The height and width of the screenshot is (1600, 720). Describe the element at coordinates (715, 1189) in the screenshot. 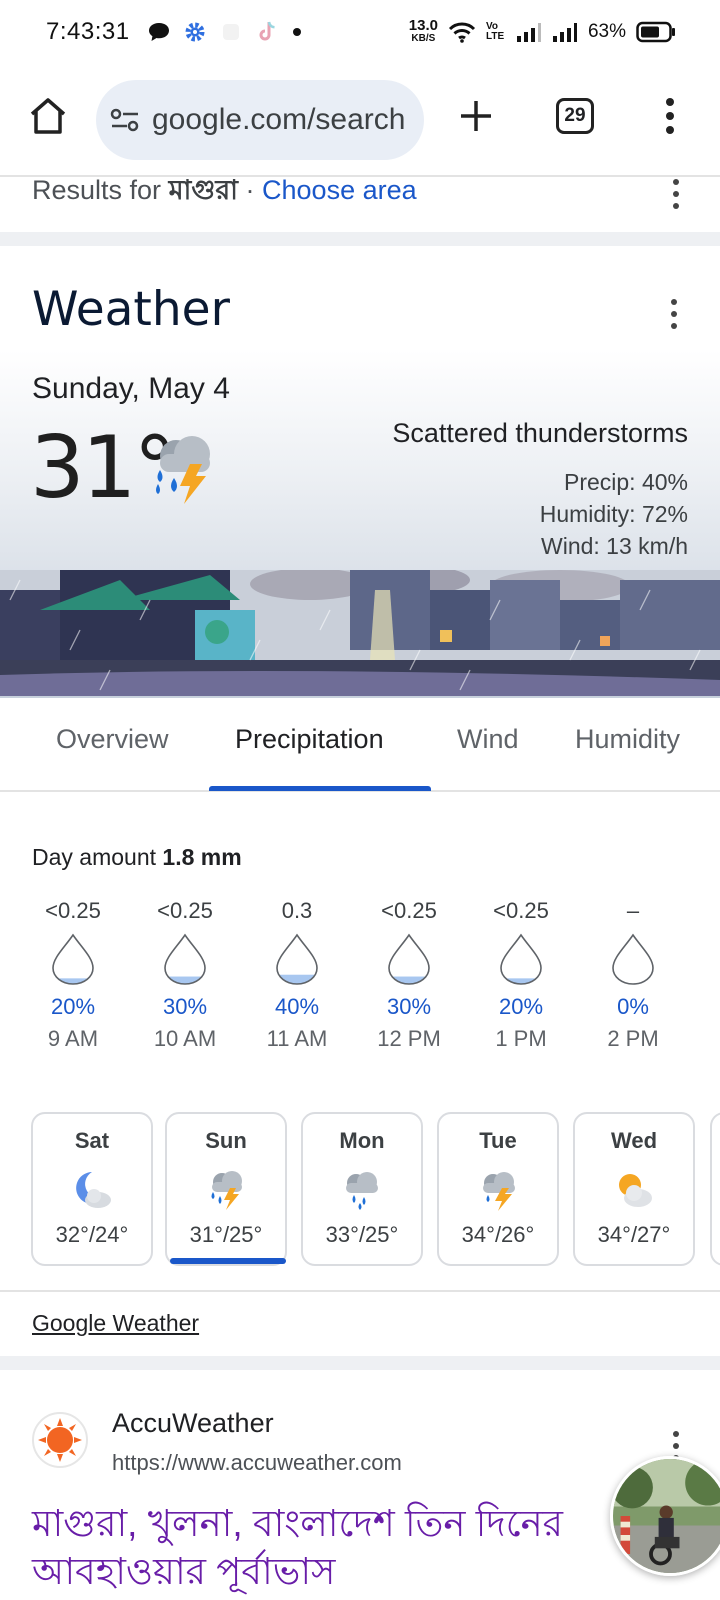

I see `day-card-partial` at that location.